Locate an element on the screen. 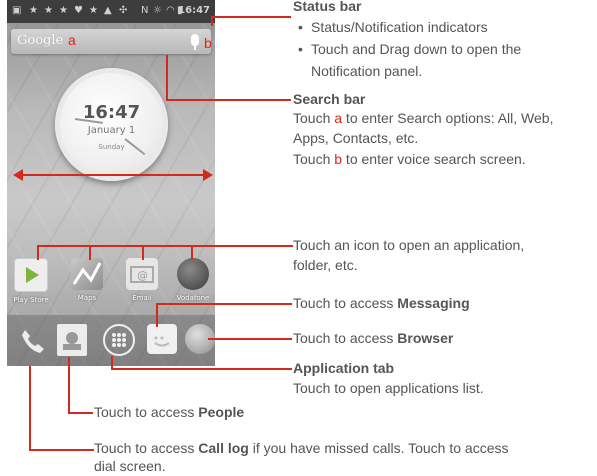 The image size is (597, 476). notification-icon: ♥ is located at coordinates (78, 10).